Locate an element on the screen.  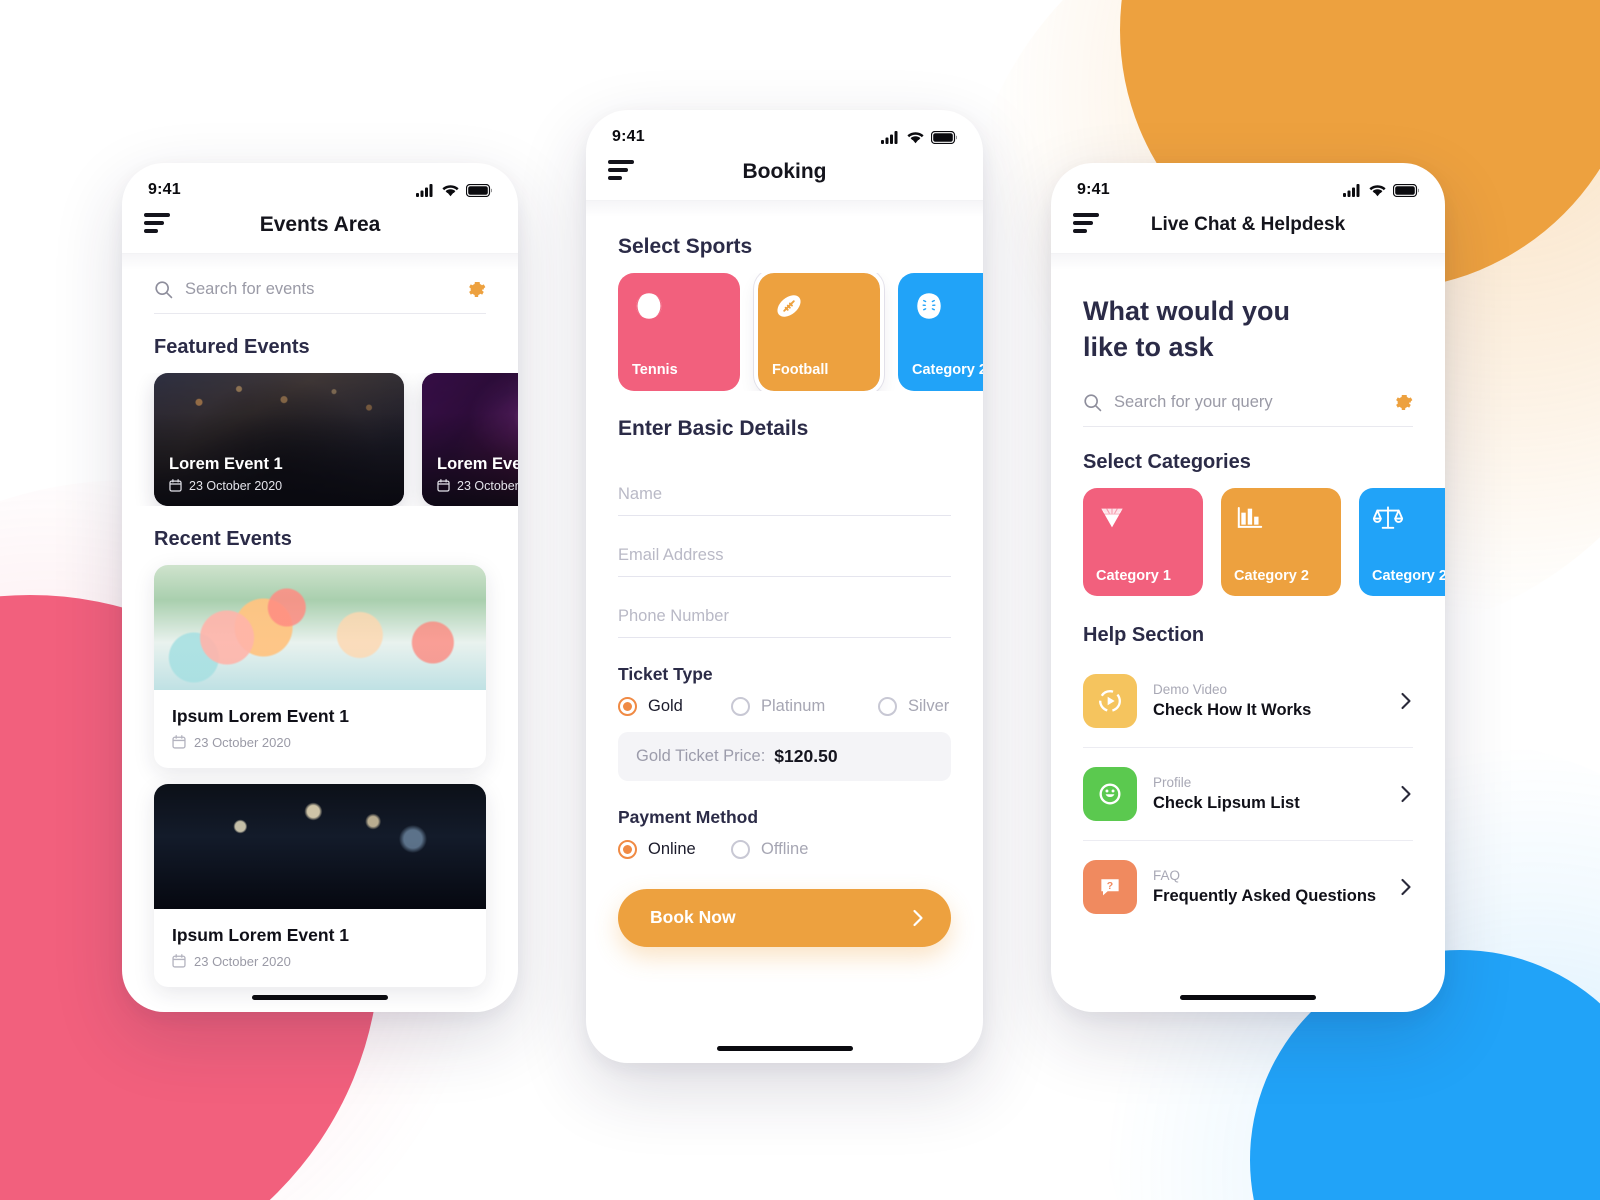
help-section-title: Help Section is located at coordinates (1144, 635).